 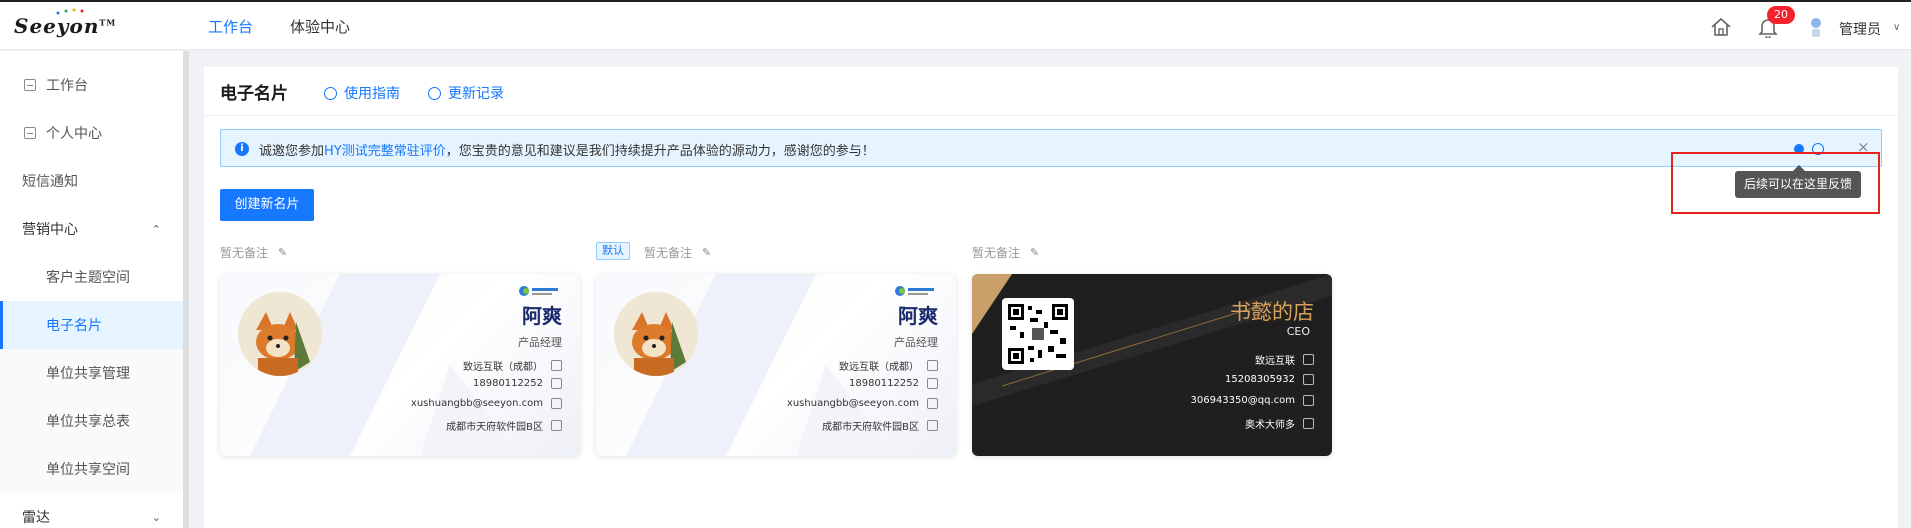 I want to click on card-phone: 15208305932, so click(x=1269, y=379).